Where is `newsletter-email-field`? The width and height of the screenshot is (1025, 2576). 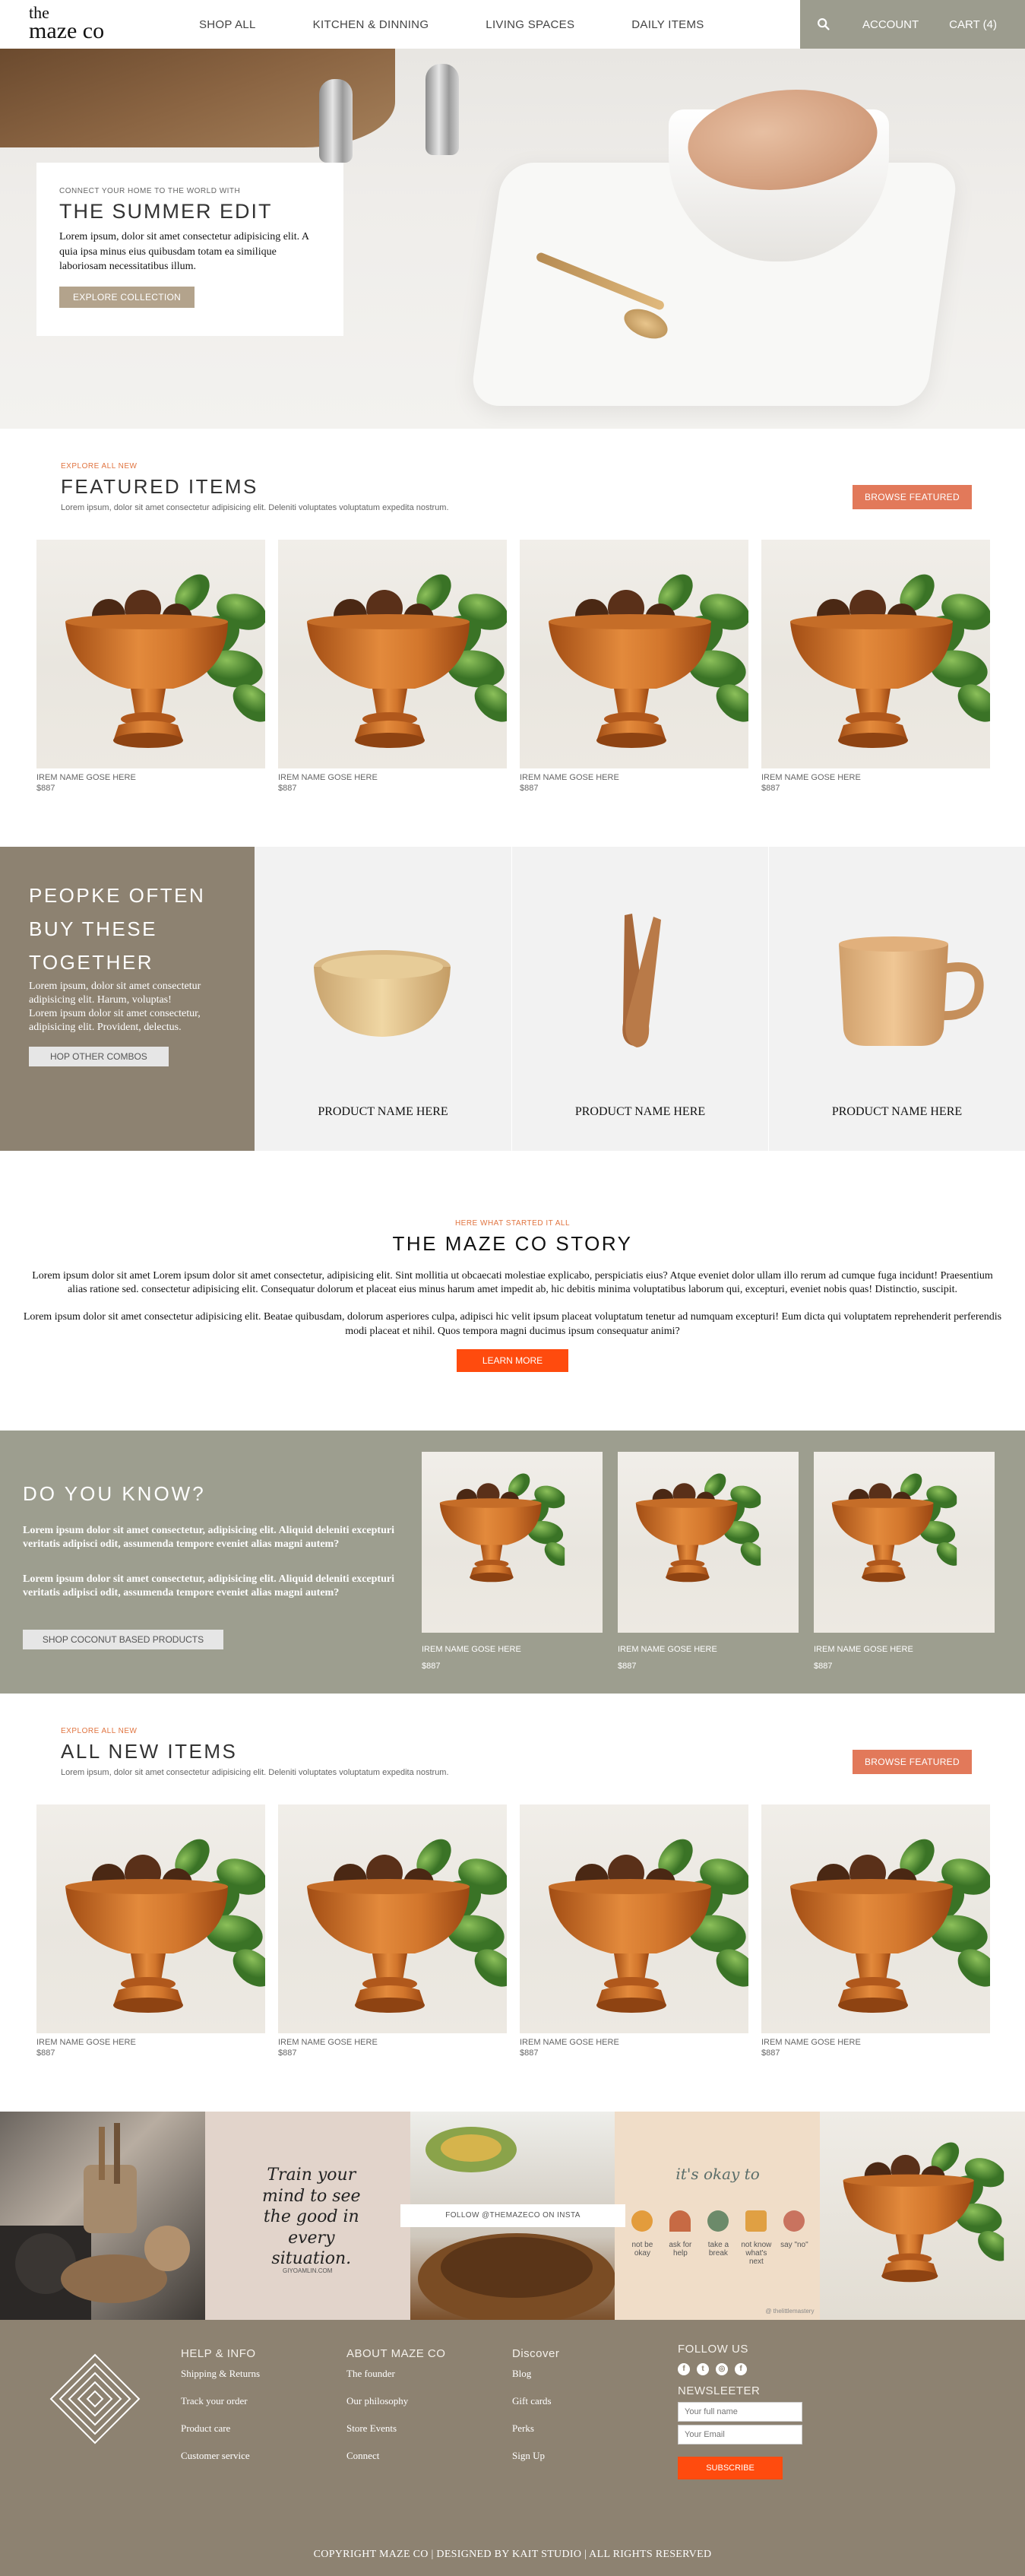
newsletter-email-field is located at coordinates (740, 2435).